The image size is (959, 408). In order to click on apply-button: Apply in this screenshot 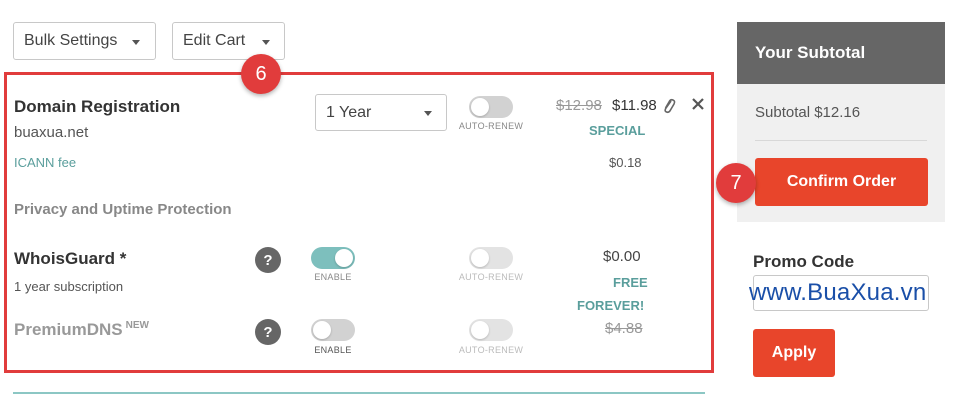, I will do `click(794, 353)`.